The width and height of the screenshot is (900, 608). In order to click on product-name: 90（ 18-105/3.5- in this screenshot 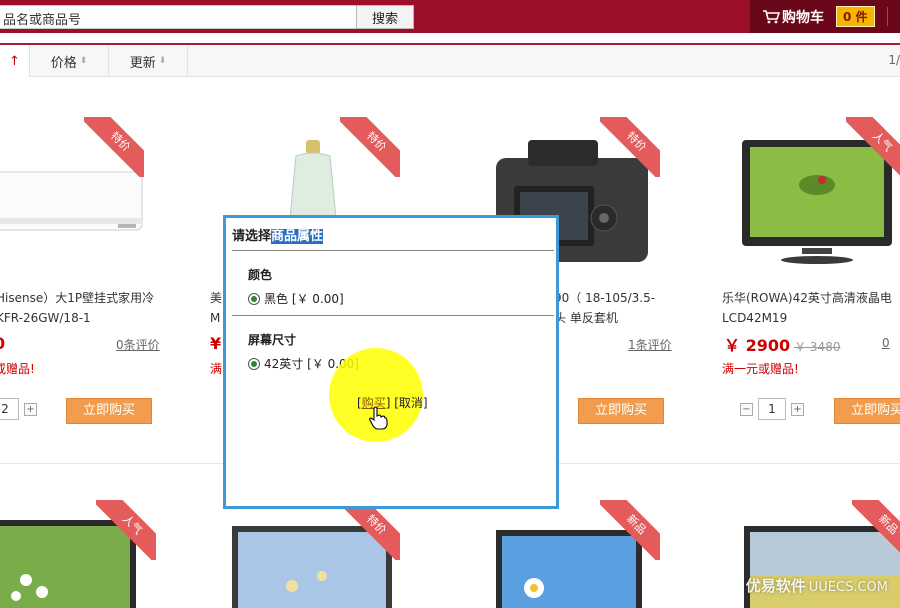, I will do `click(604, 298)`.